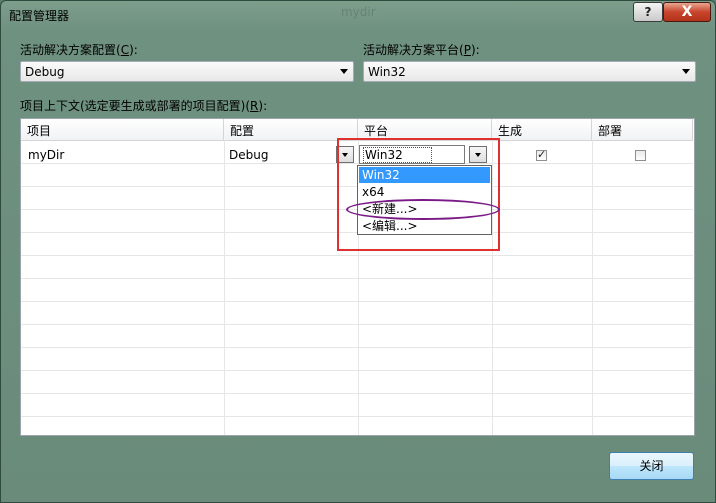 The width and height of the screenshot is (716, 503). I want to click on purple-highlight-ellipse, so click(423, 209).